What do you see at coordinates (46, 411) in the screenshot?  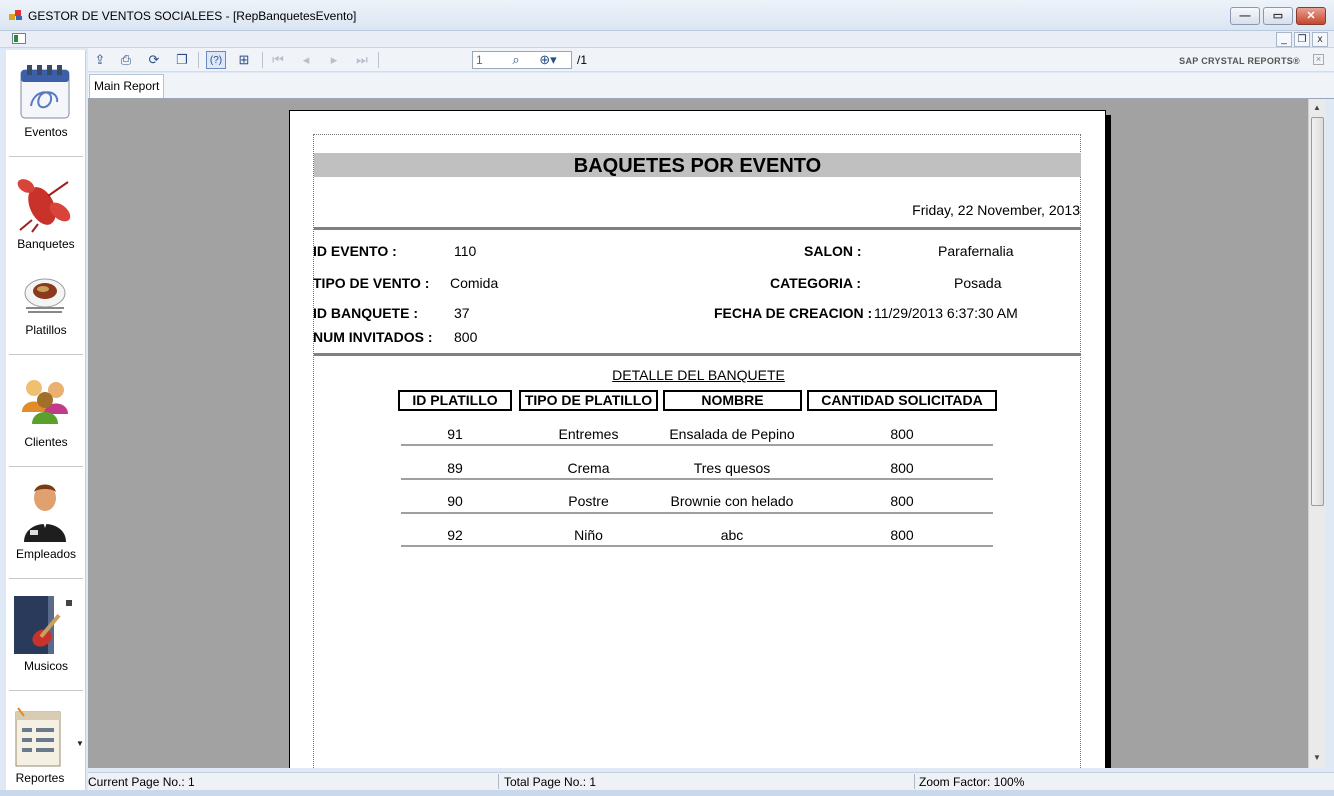 I see `sidebar-item-clientes: Clientes` at bounding box center [46, 411].